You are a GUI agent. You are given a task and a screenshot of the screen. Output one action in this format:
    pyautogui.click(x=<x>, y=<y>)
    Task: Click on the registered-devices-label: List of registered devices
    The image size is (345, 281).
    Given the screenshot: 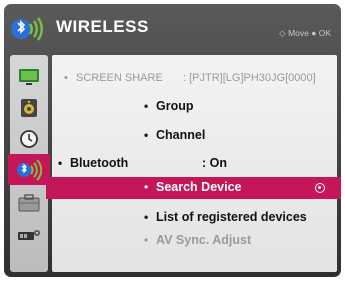 What is the action you would take?
    pyautogui.click(x=231, y=217)
    